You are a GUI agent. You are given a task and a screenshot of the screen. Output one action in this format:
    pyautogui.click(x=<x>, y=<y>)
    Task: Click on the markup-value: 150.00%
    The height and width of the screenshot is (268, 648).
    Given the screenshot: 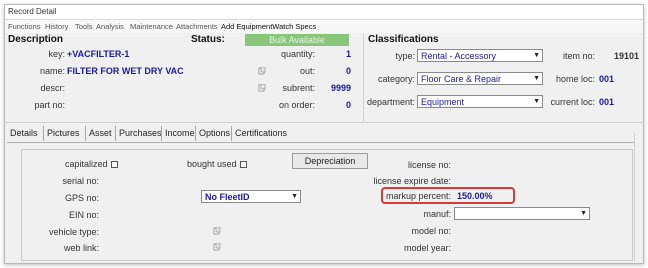 What is the action you would take?
    pyautogui.click(x=475, y=196)
    